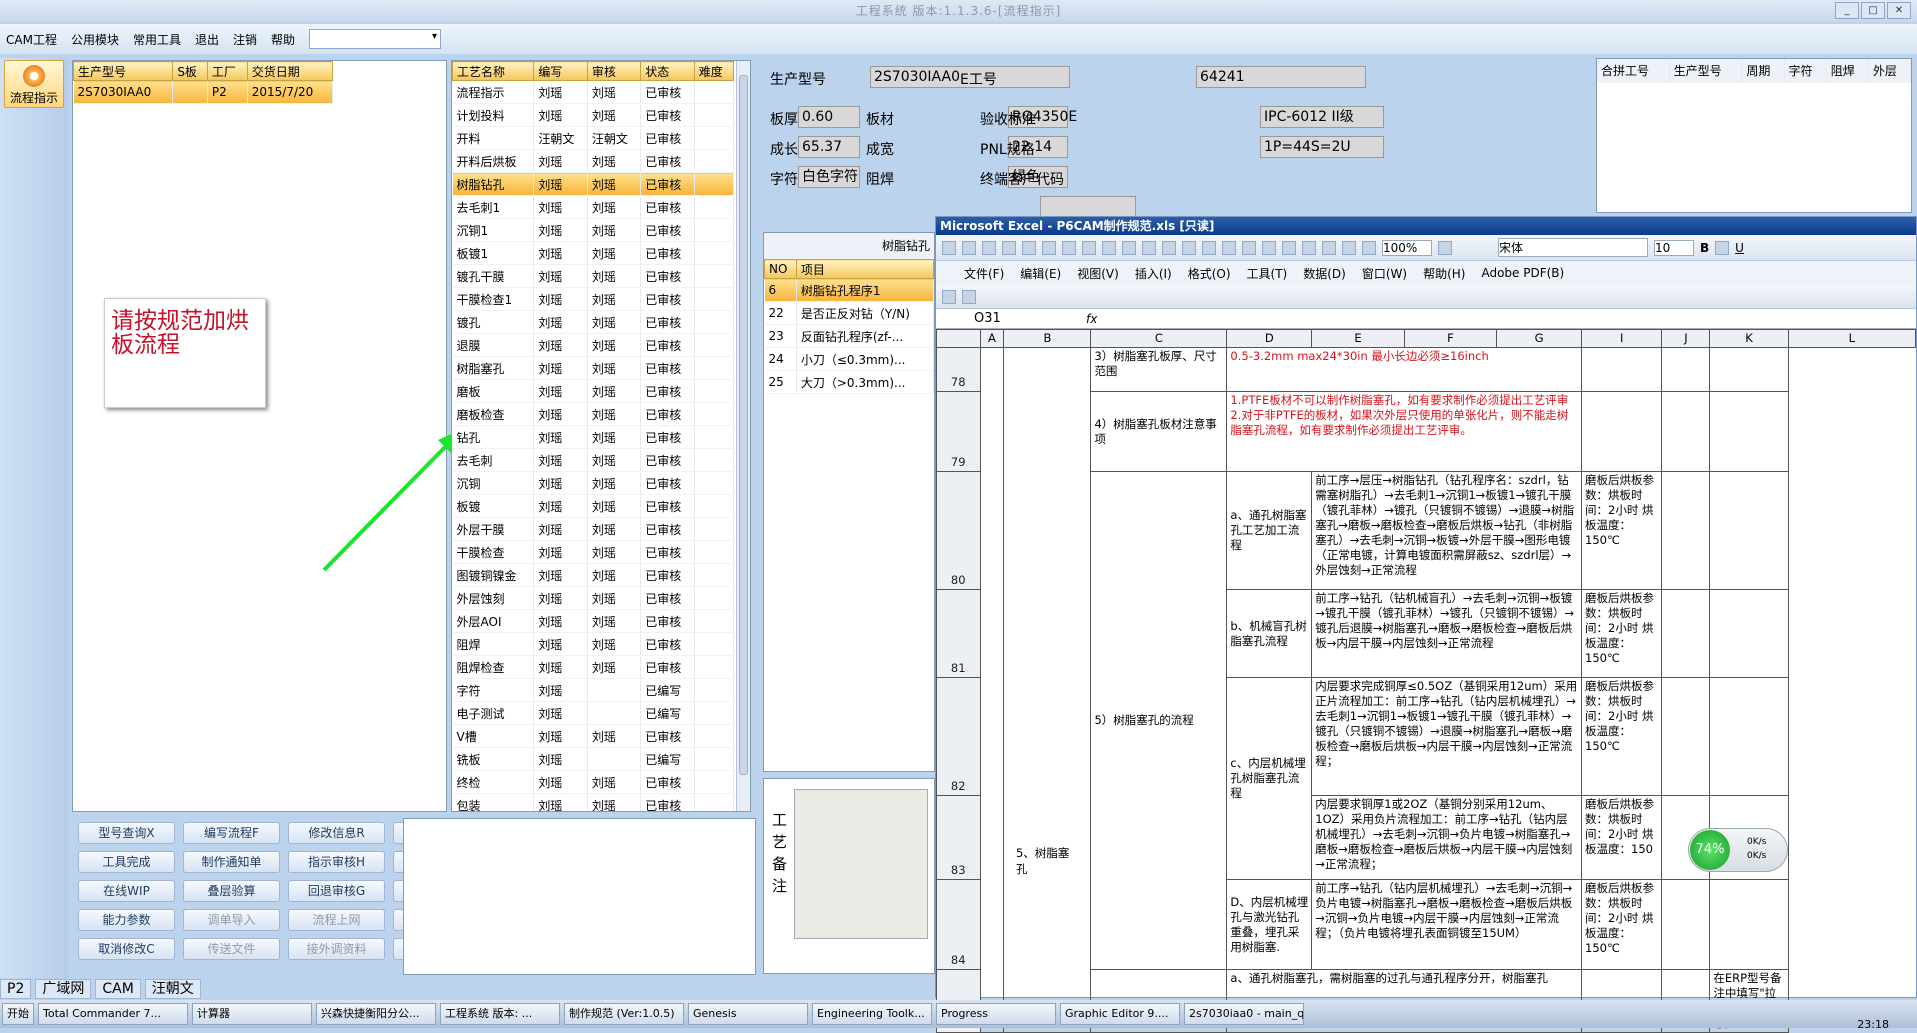 This screenshot has height=1033, width=1917. What do you see at coordinates (1899, 10) in the screenshot?
I see `close-icon: ✕` at bounding box center [1899, 10].